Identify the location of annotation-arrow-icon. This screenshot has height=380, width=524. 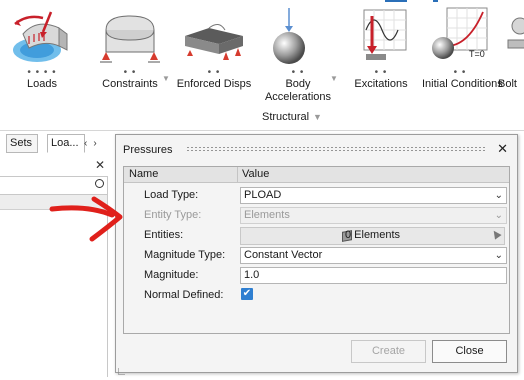
(88, 224).